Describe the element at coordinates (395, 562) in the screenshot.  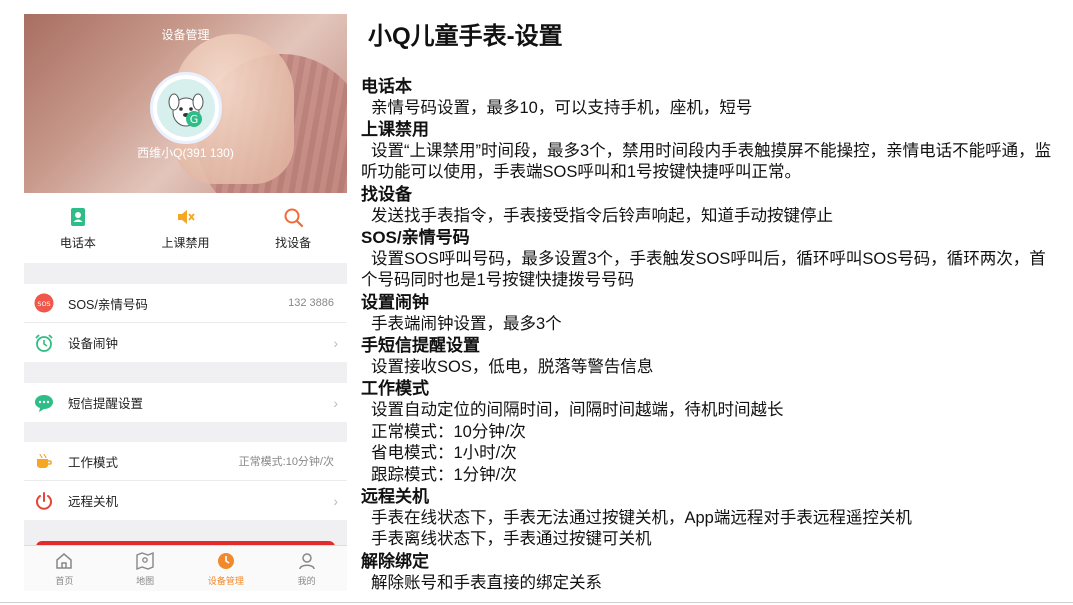
I see `section-heading: 解除绑定` at that location.